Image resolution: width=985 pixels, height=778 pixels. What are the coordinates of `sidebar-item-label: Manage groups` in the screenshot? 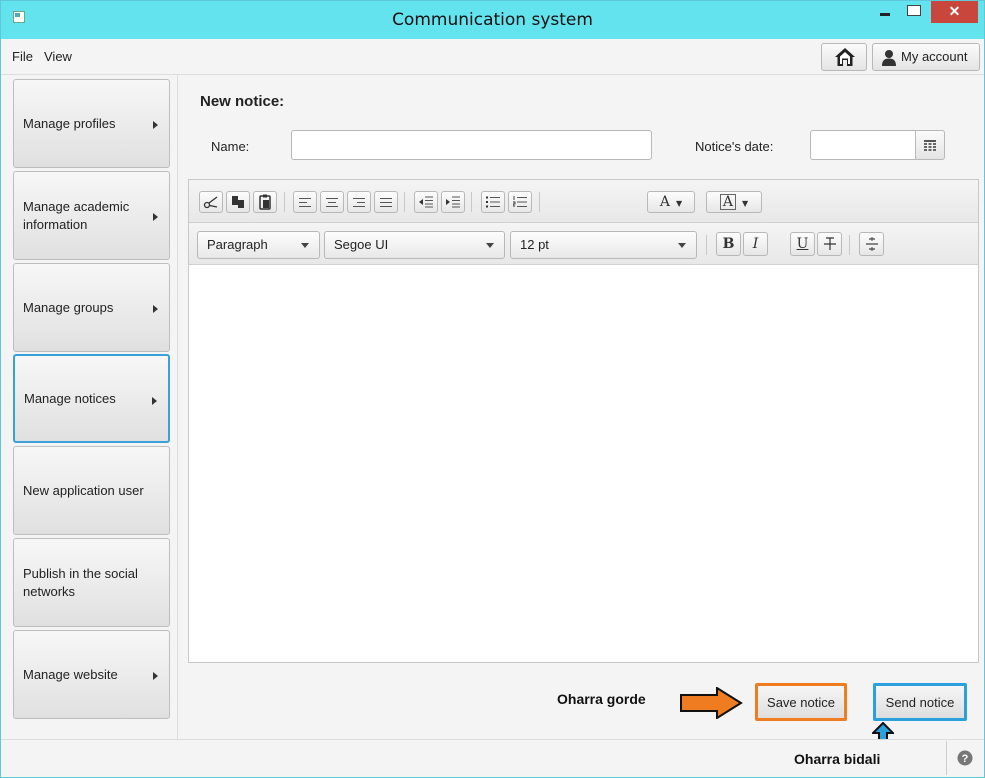 It's located at (68, 307).